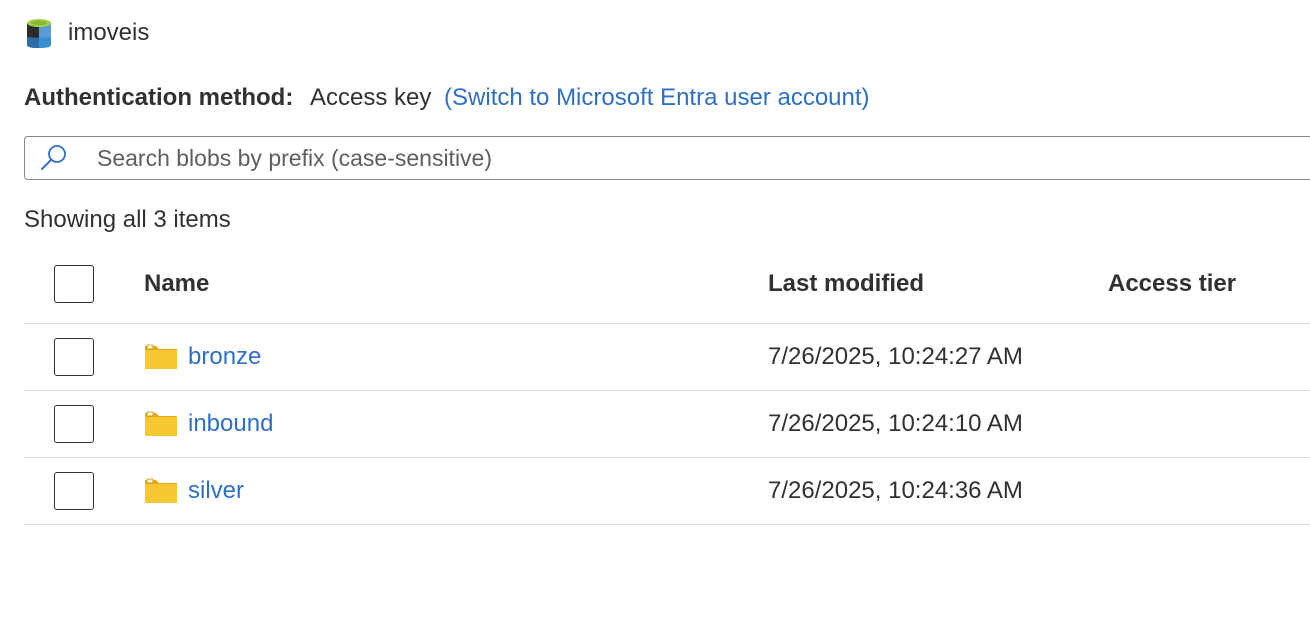  What do you see at coordinates (895, 490) in the screenshot?
I see `last-modified-cell: 7/26/2025, 10:24:36 AM` at bounding box center [895, 490].